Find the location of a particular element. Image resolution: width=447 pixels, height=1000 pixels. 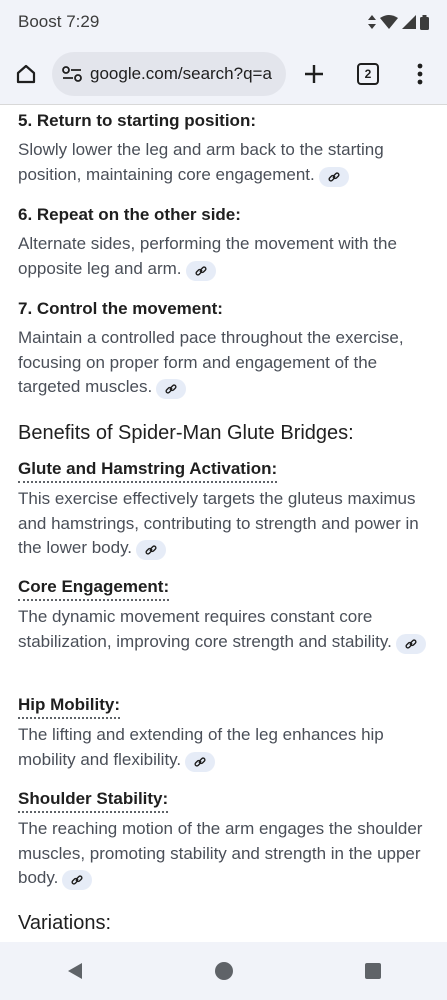

data-arrows-icon is located at coordinates (372, 22).